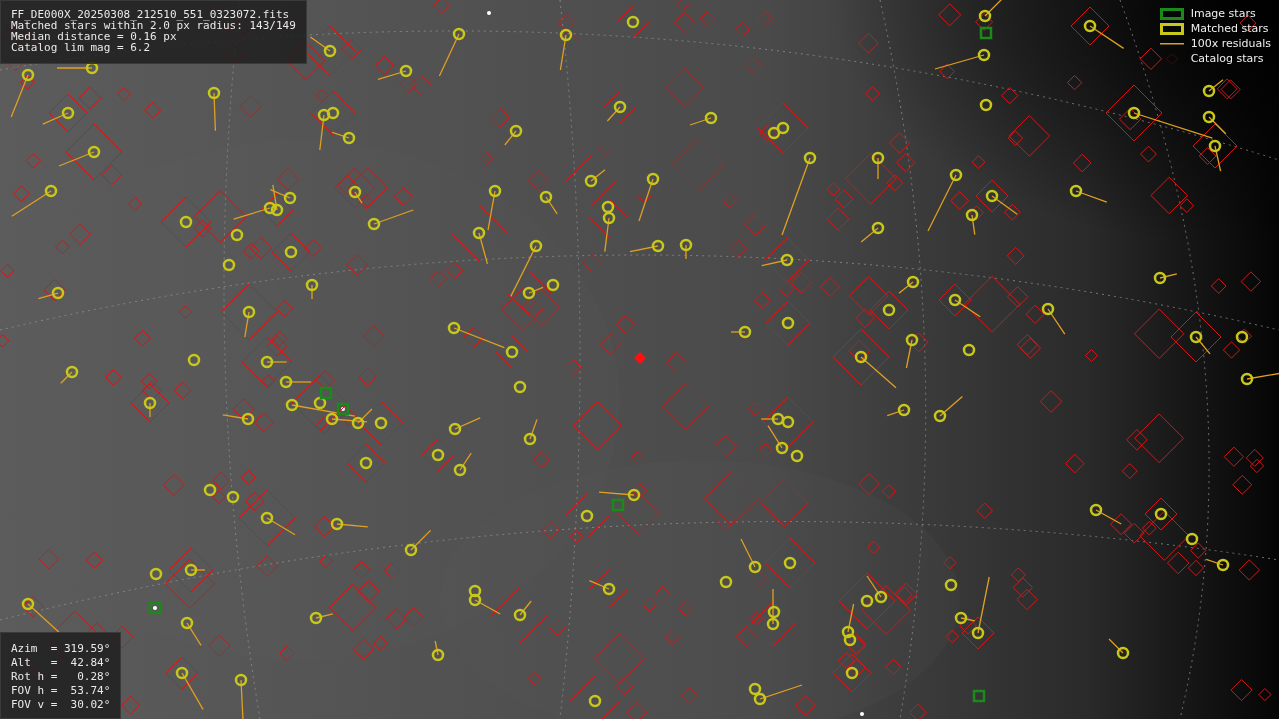 This screenshot has width=1279, height=719. I want to click on legend-label: Catalog stars, so click(1227, 58).